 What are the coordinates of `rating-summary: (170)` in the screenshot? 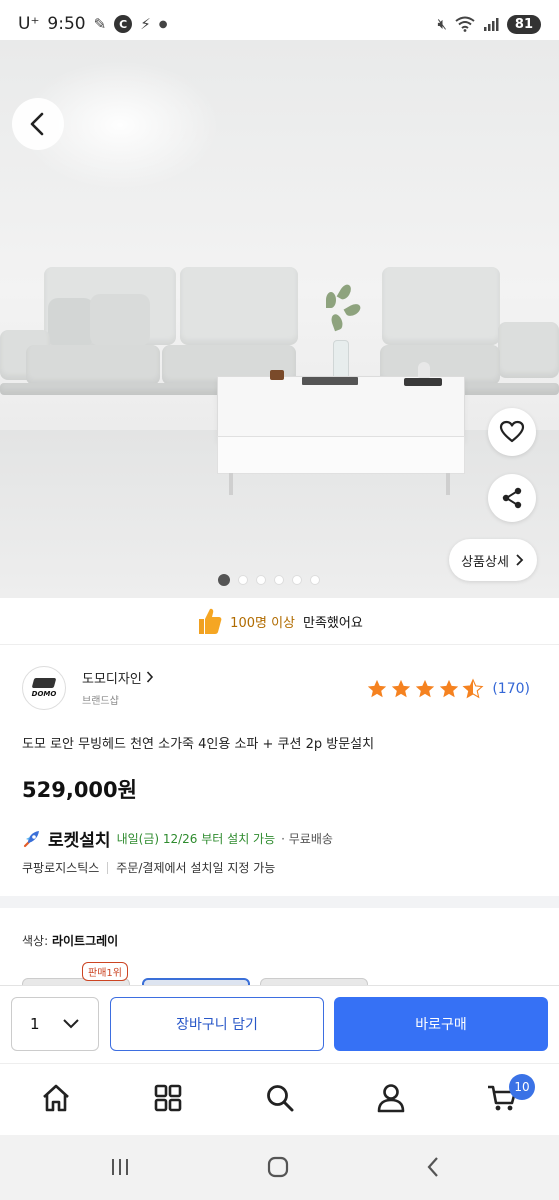 It's located at (448, 689).